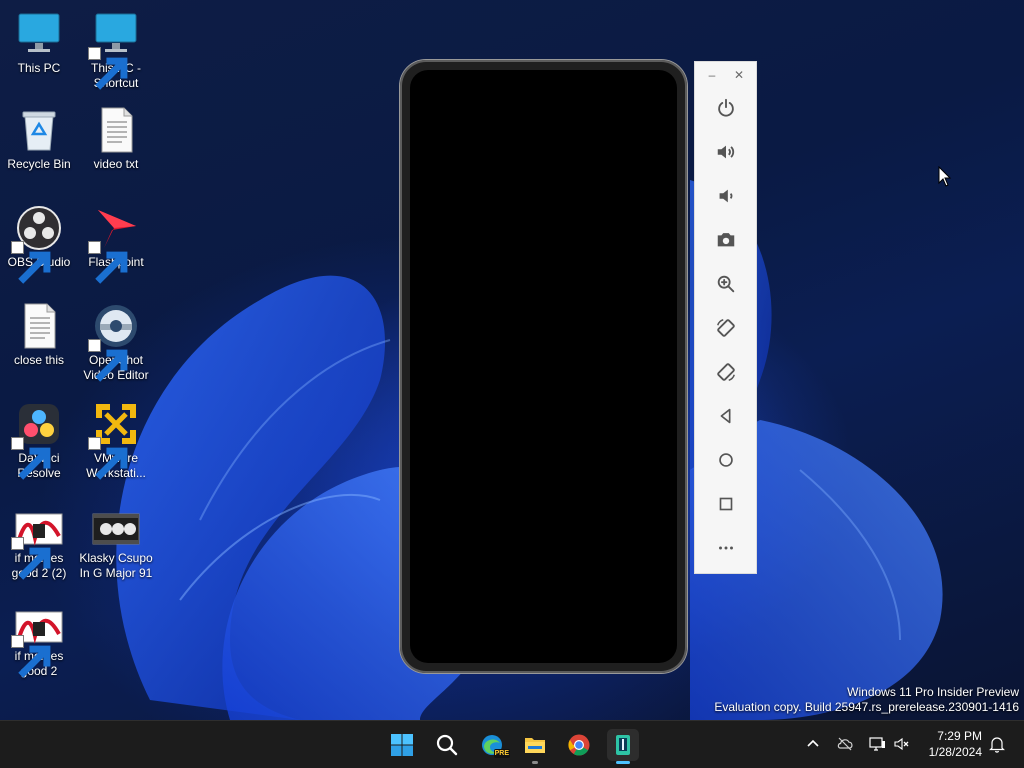 The height and width of the screenshot is (768, 1024). Describe the element at coordinates (39, 164) in the screenshot. I see `desktop-icon-label: Recycle Bin` at that location.